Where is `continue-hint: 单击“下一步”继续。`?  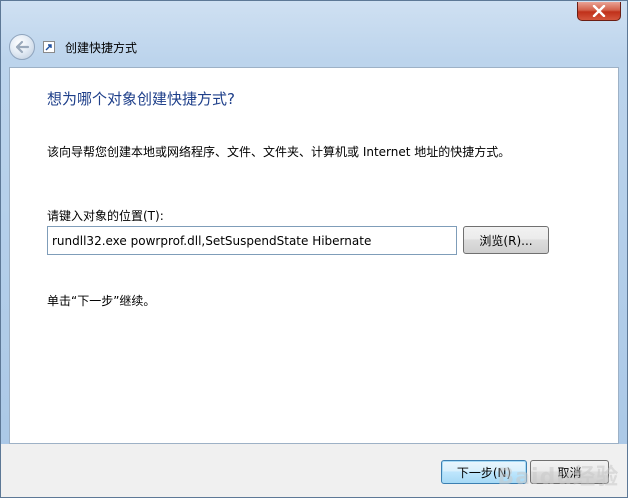
continue-hint: 单击“下一步”继续。 is located at coordinates (101, 301).